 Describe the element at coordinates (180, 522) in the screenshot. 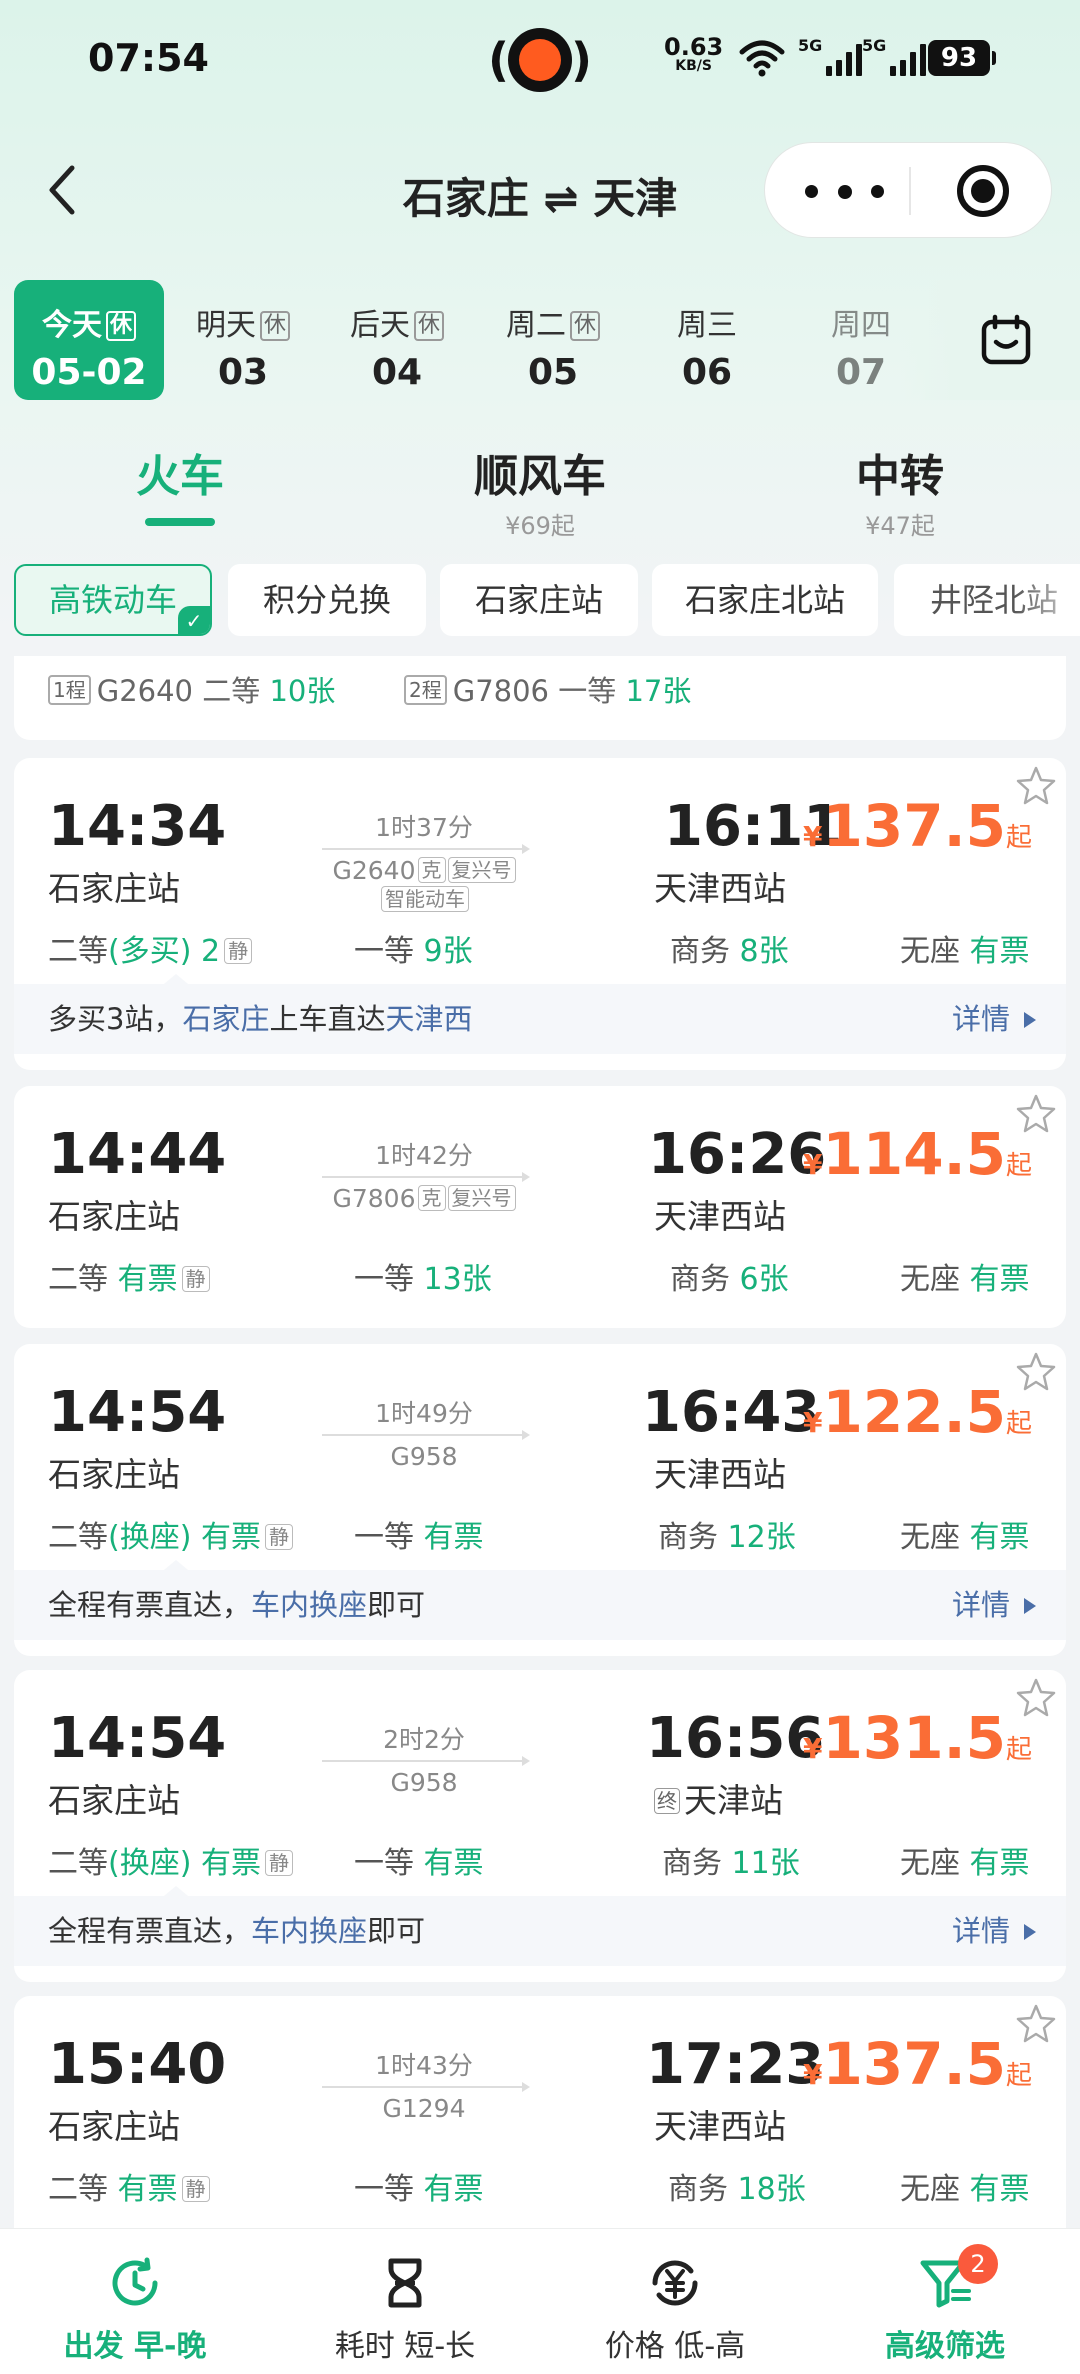

I see `tab-underline` at that location.